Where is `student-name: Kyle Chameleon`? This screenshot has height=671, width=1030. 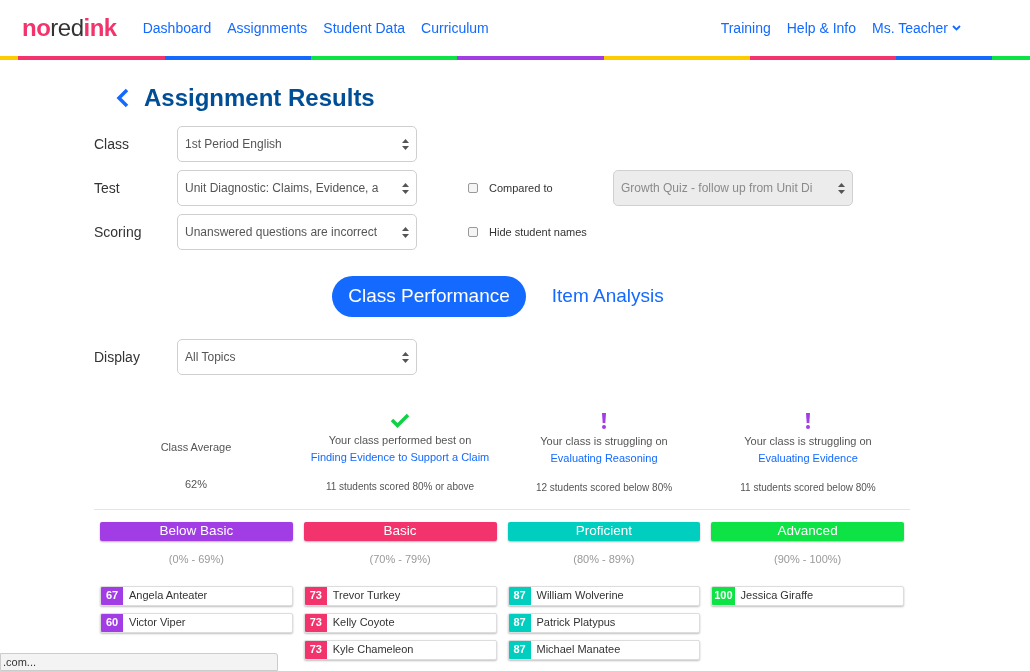
student-name: Kyle Chameleon is located at coordinates (373, 650).